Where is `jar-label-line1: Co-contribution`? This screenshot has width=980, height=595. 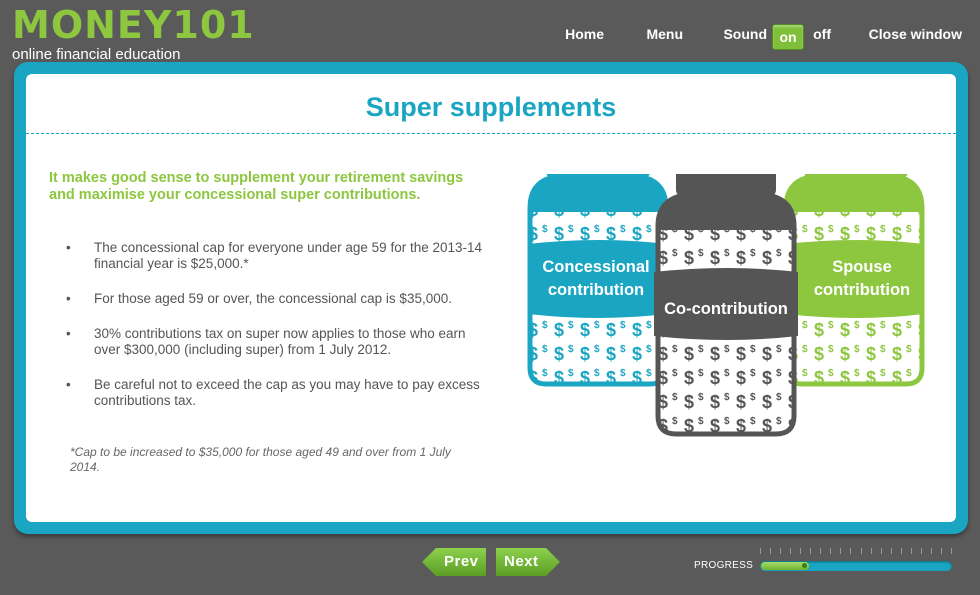 jar-label-line1: Co-contribution is located at coordinates (726, 309).